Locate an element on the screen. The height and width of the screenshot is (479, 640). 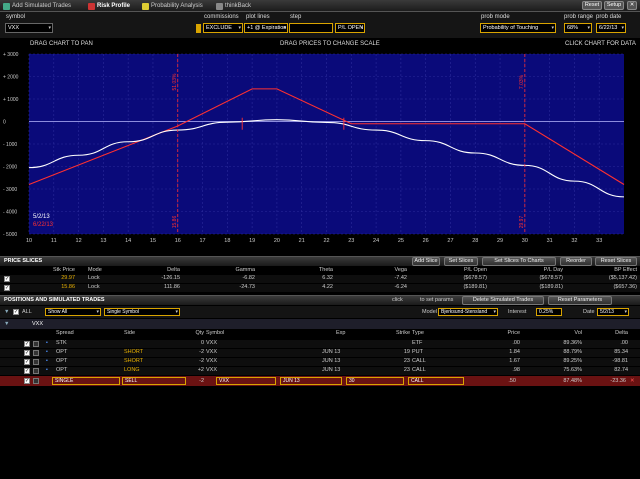
plot-lines-select: +1 @ Expiration is located at coordinates (266, 28).